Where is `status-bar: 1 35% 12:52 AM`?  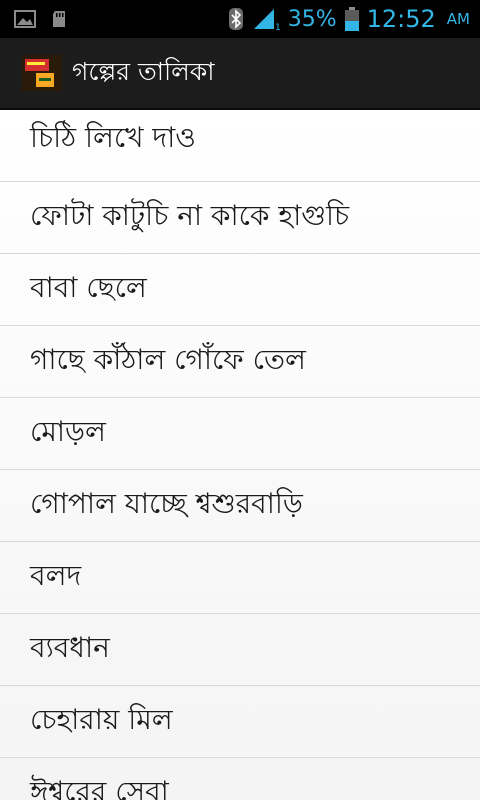
status-bar: 1 35% 12:52 AM is located at coordinates (240, 19).